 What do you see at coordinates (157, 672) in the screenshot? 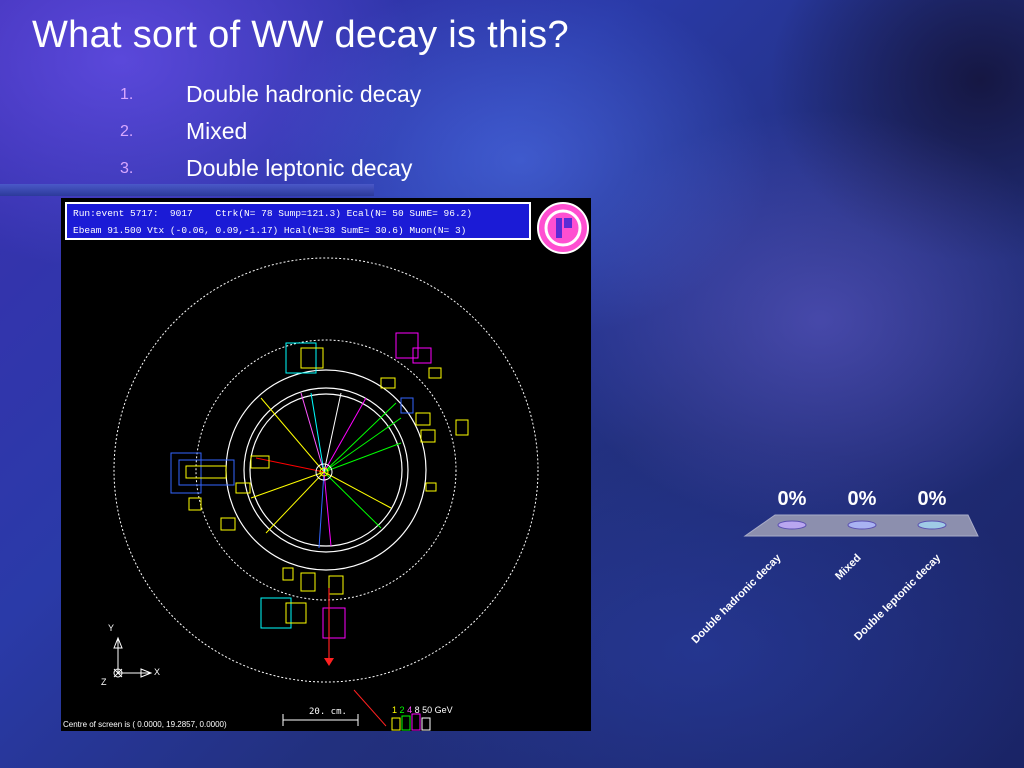
I see `axis-x-label: X` at bounding box center [157, 672].